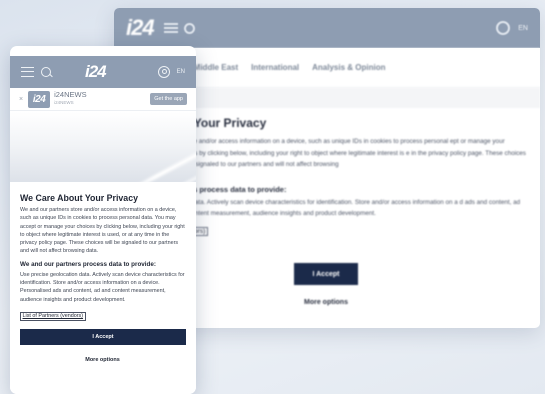  Describe the element at coordinates (326, 274) in the screenshot. I see `desktop-accept-button: I Accept` at that location.